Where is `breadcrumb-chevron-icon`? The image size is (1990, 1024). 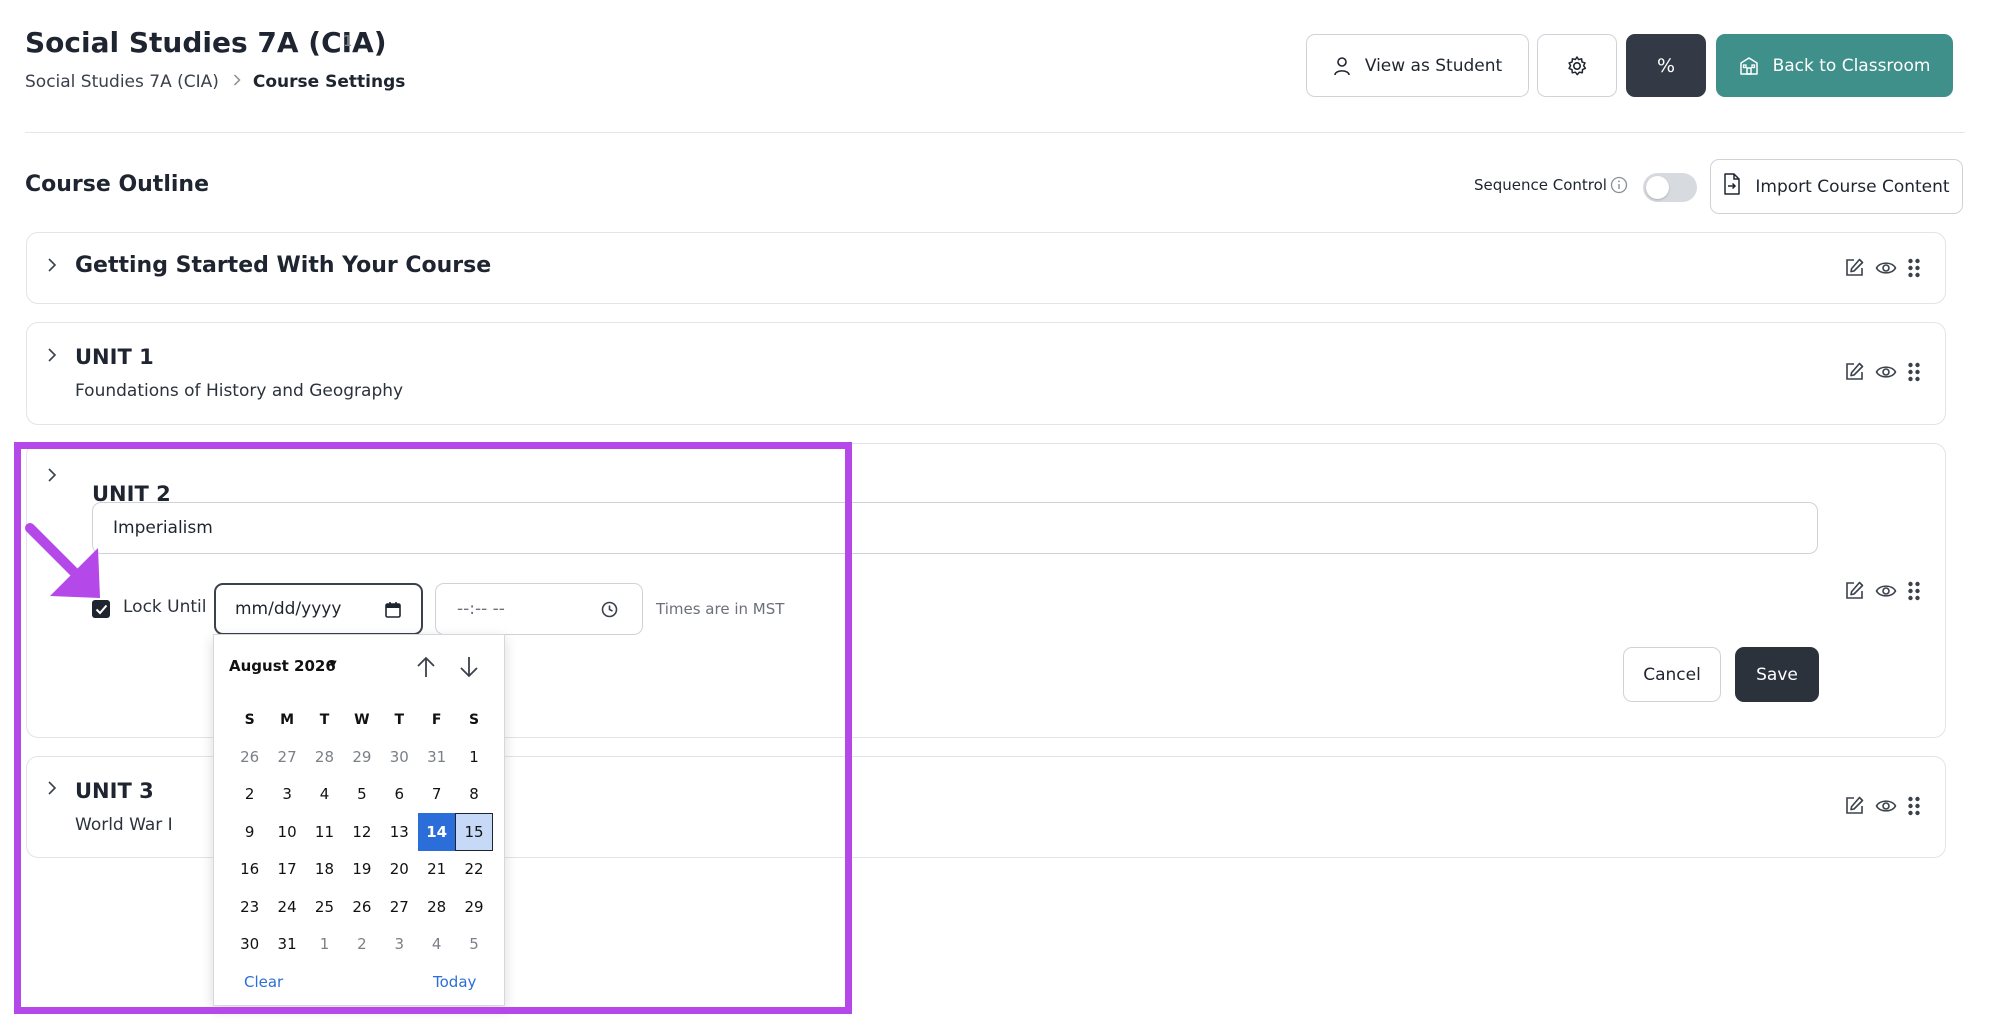 breadcrumb-chevron-icon is located at coordinates (237, 82).